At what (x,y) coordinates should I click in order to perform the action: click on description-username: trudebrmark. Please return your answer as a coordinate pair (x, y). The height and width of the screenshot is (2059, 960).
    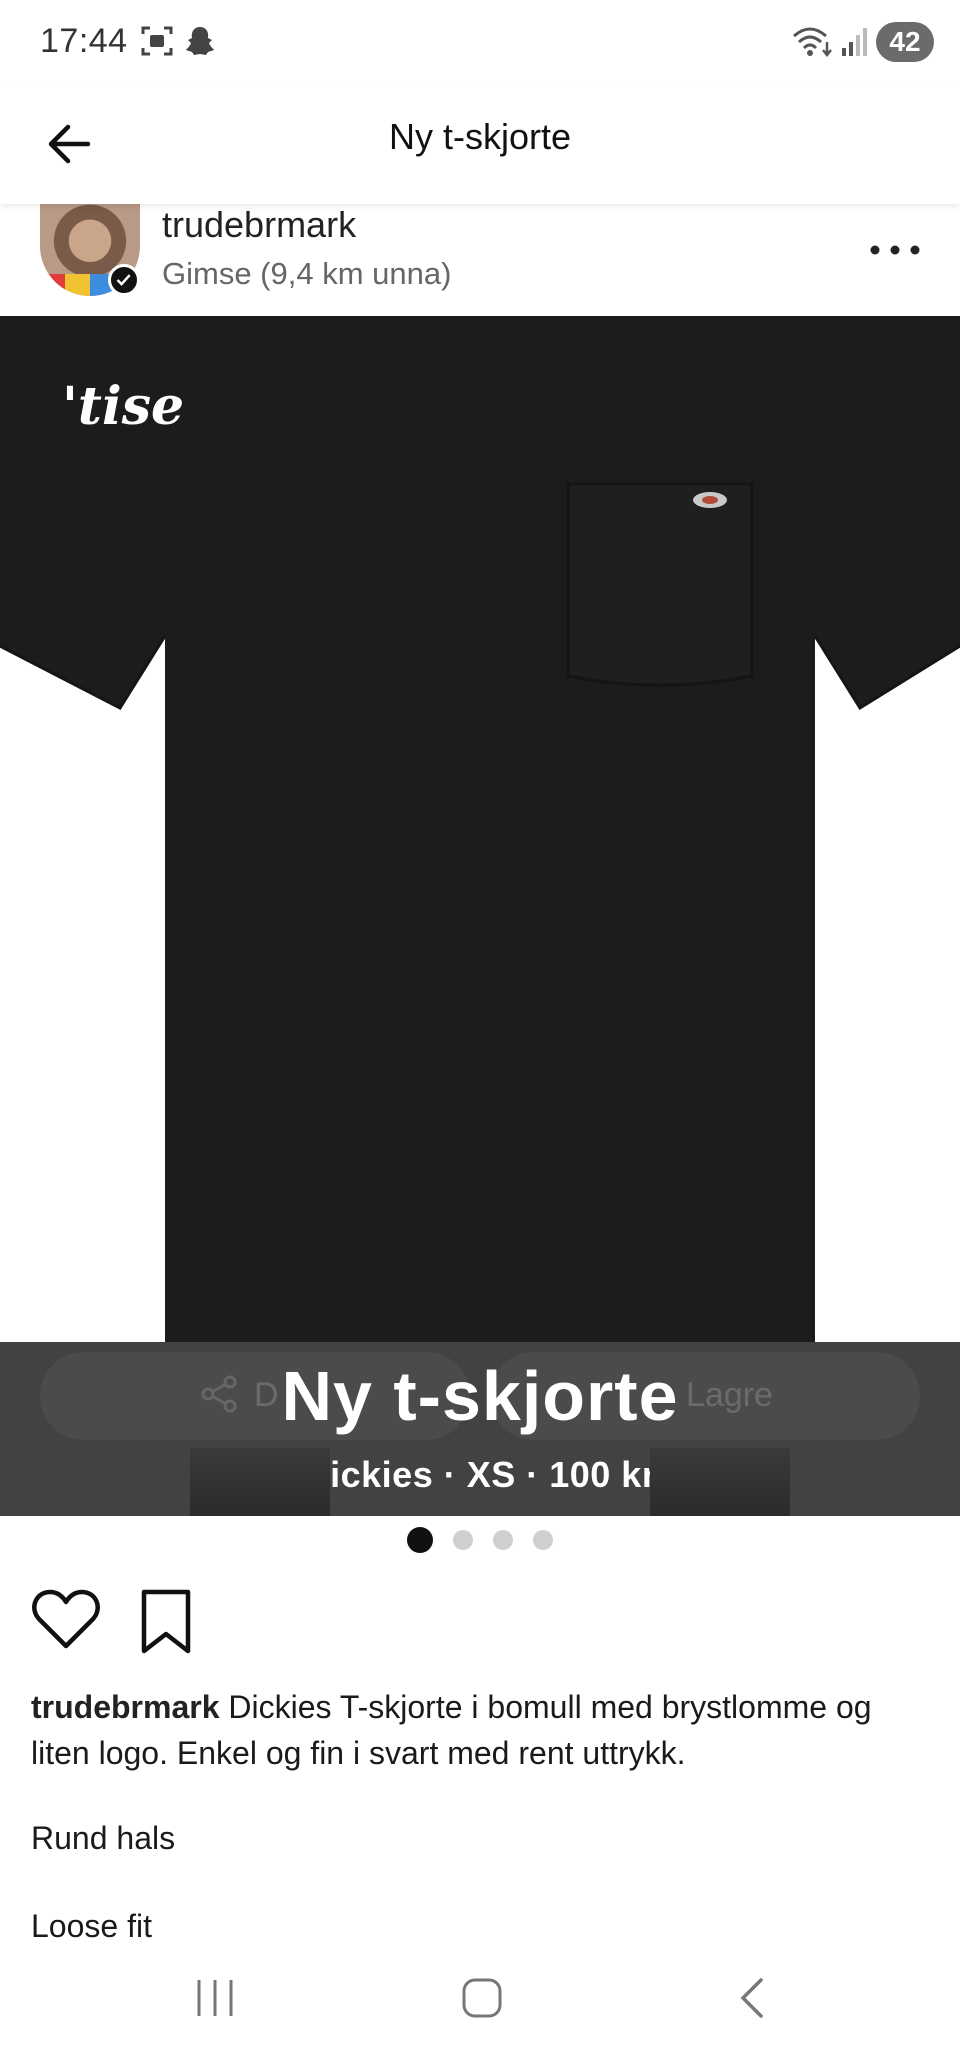
    Looking at the image, I should click on (125, 1707).